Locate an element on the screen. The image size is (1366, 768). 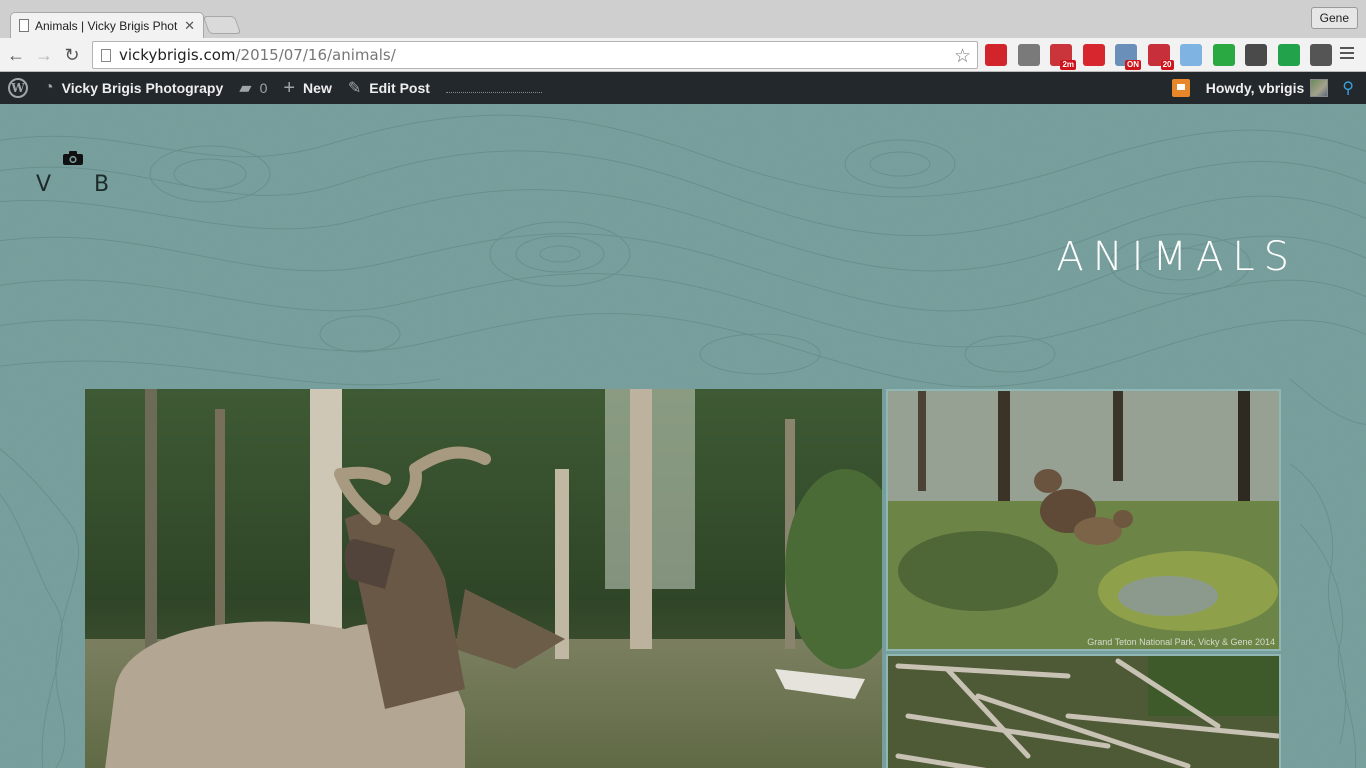
wp-logo-menu: W is located at coordinates (18, 88).